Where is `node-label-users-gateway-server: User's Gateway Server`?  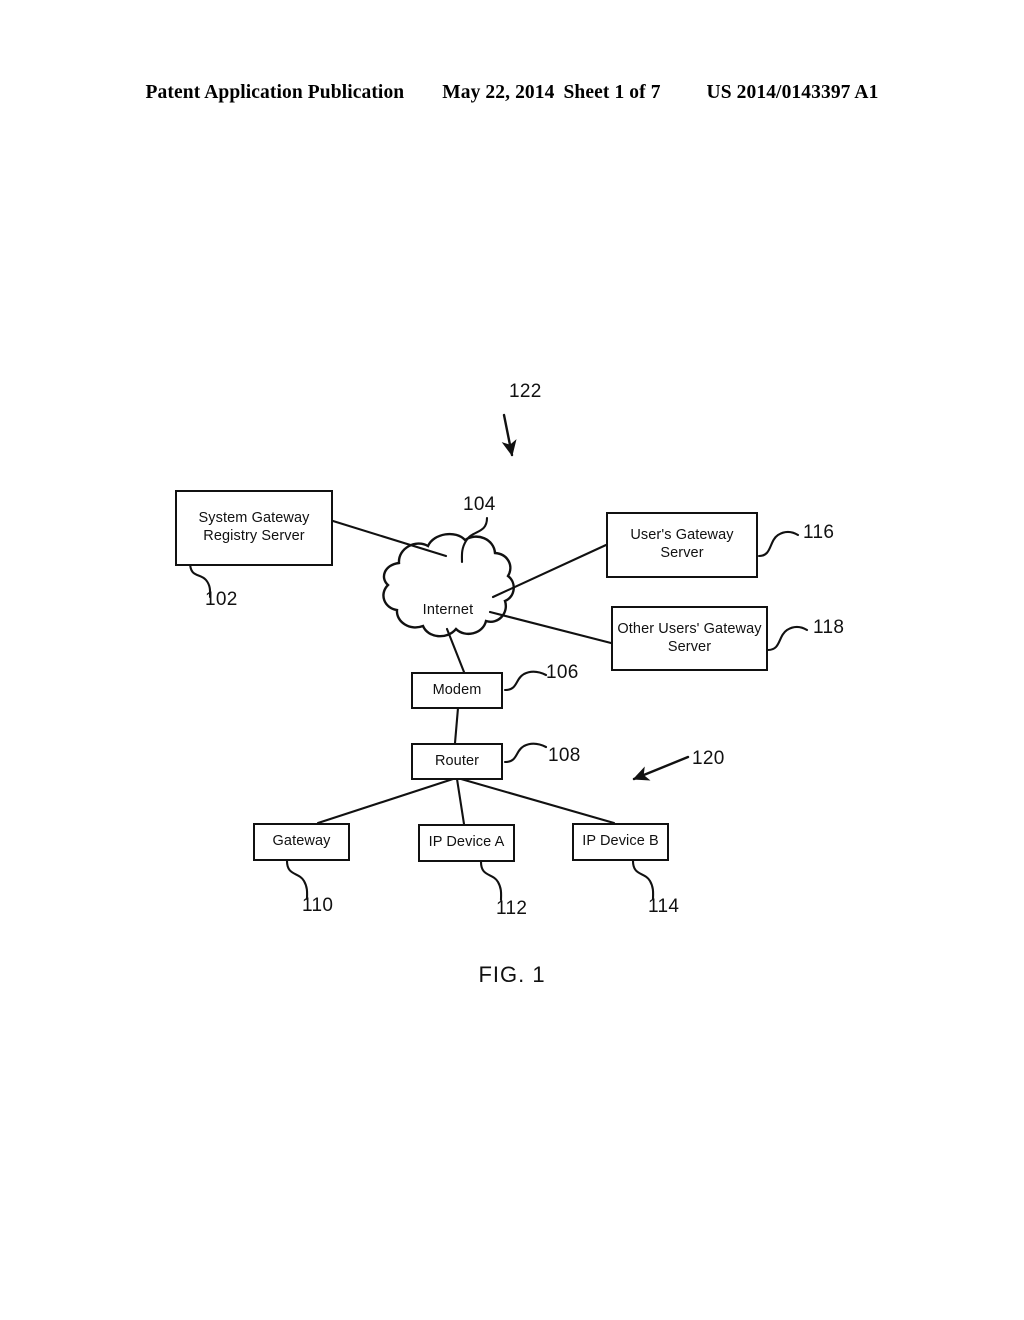 node-label-users-gateway-server: User's Gateway Server is located at coordinates (682, 544).